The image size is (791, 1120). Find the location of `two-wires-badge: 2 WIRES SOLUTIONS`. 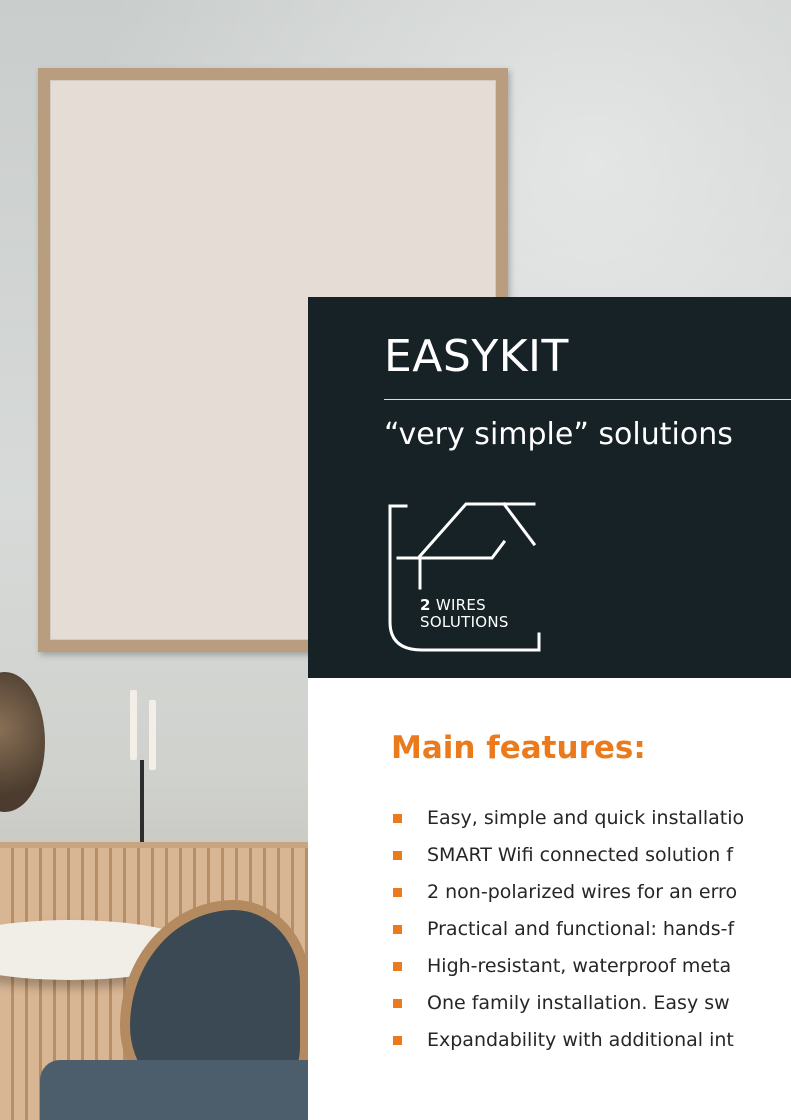

two-wires-badge: 2 WIRES SOLUTIONS is located at coordinates (466, 579).